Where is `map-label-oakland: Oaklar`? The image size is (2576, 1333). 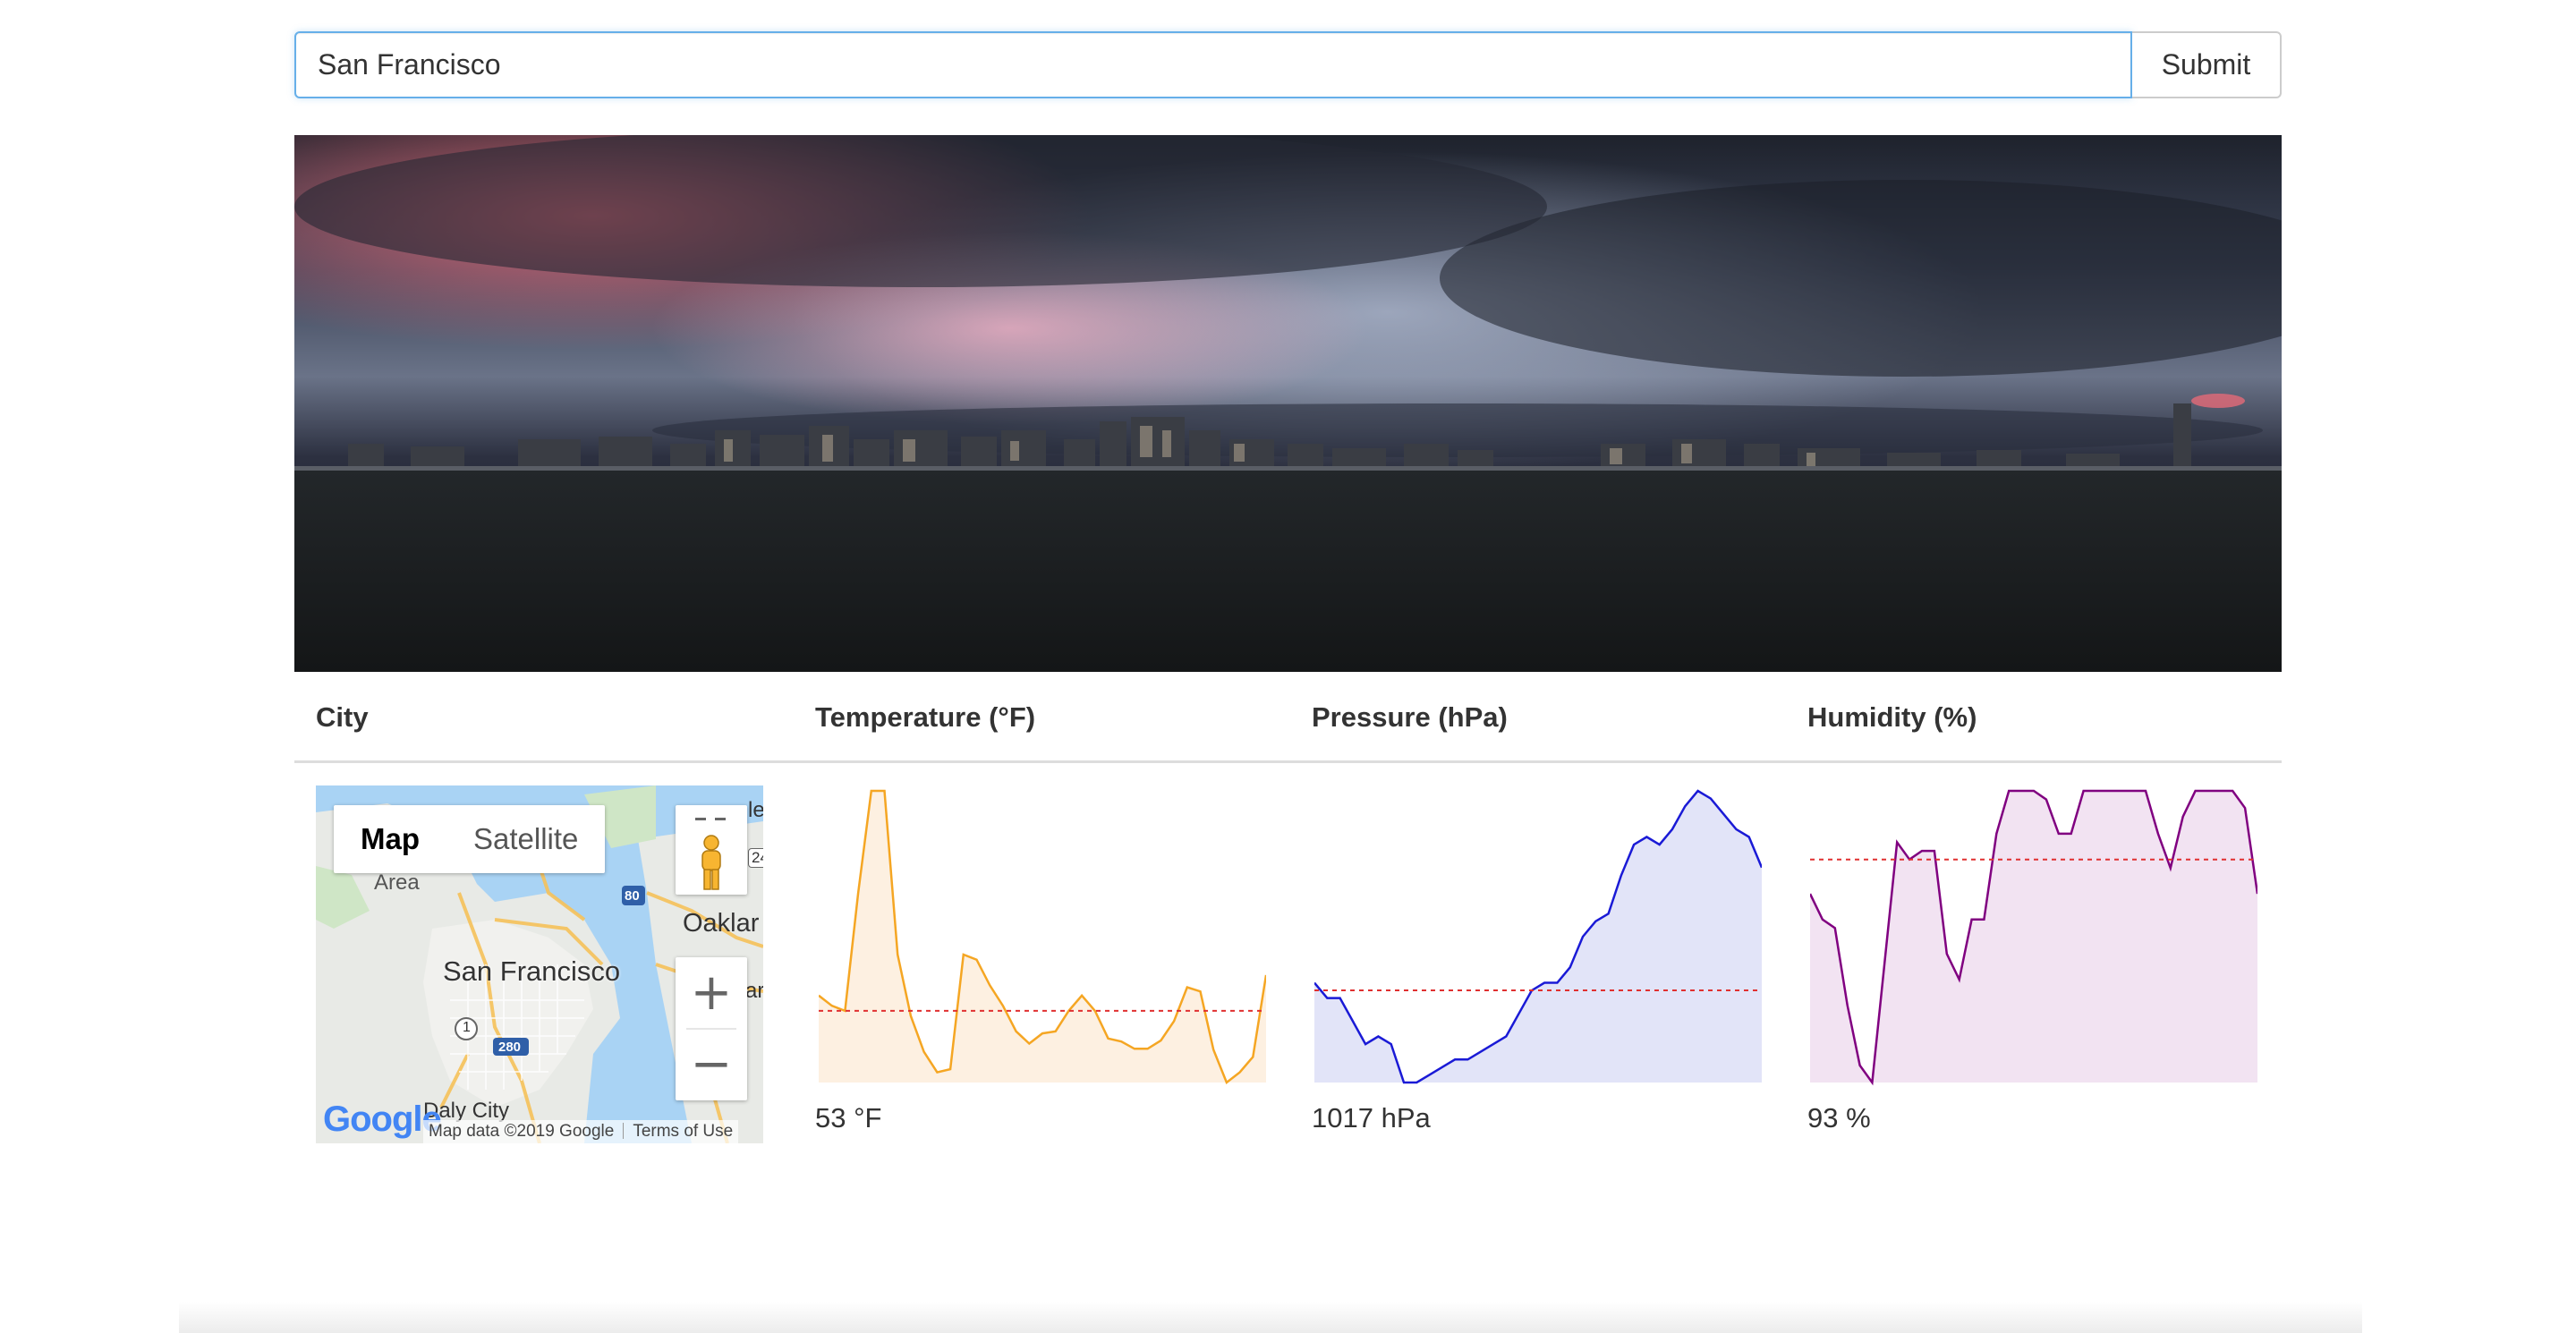 map-label-oakland: Oaklar is located at coordinates (721, 923).